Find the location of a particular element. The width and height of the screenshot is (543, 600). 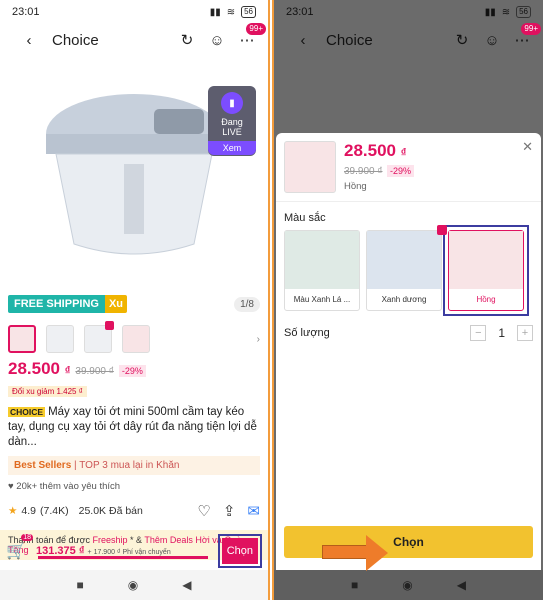

image-pager: 1/8 is located at coordinates (247, 304).